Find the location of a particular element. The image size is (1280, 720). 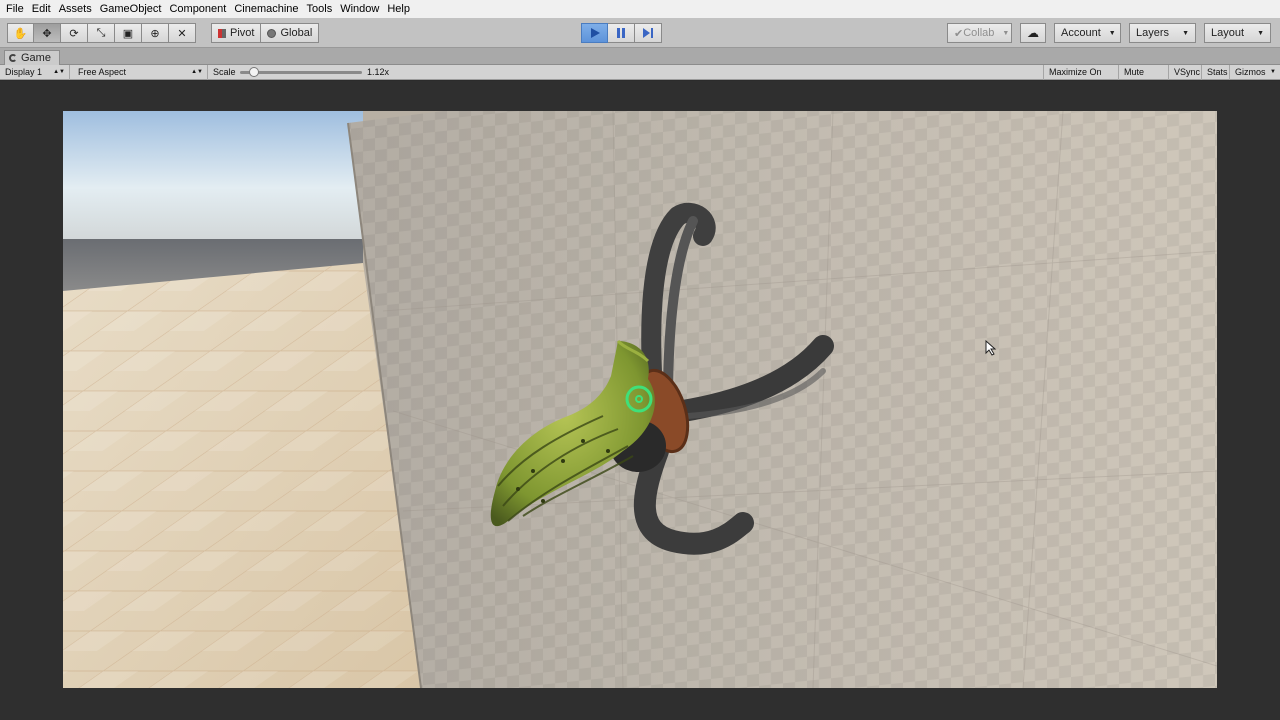

account-dropdown: Account ▼ is located at coordinates (1087, 33).